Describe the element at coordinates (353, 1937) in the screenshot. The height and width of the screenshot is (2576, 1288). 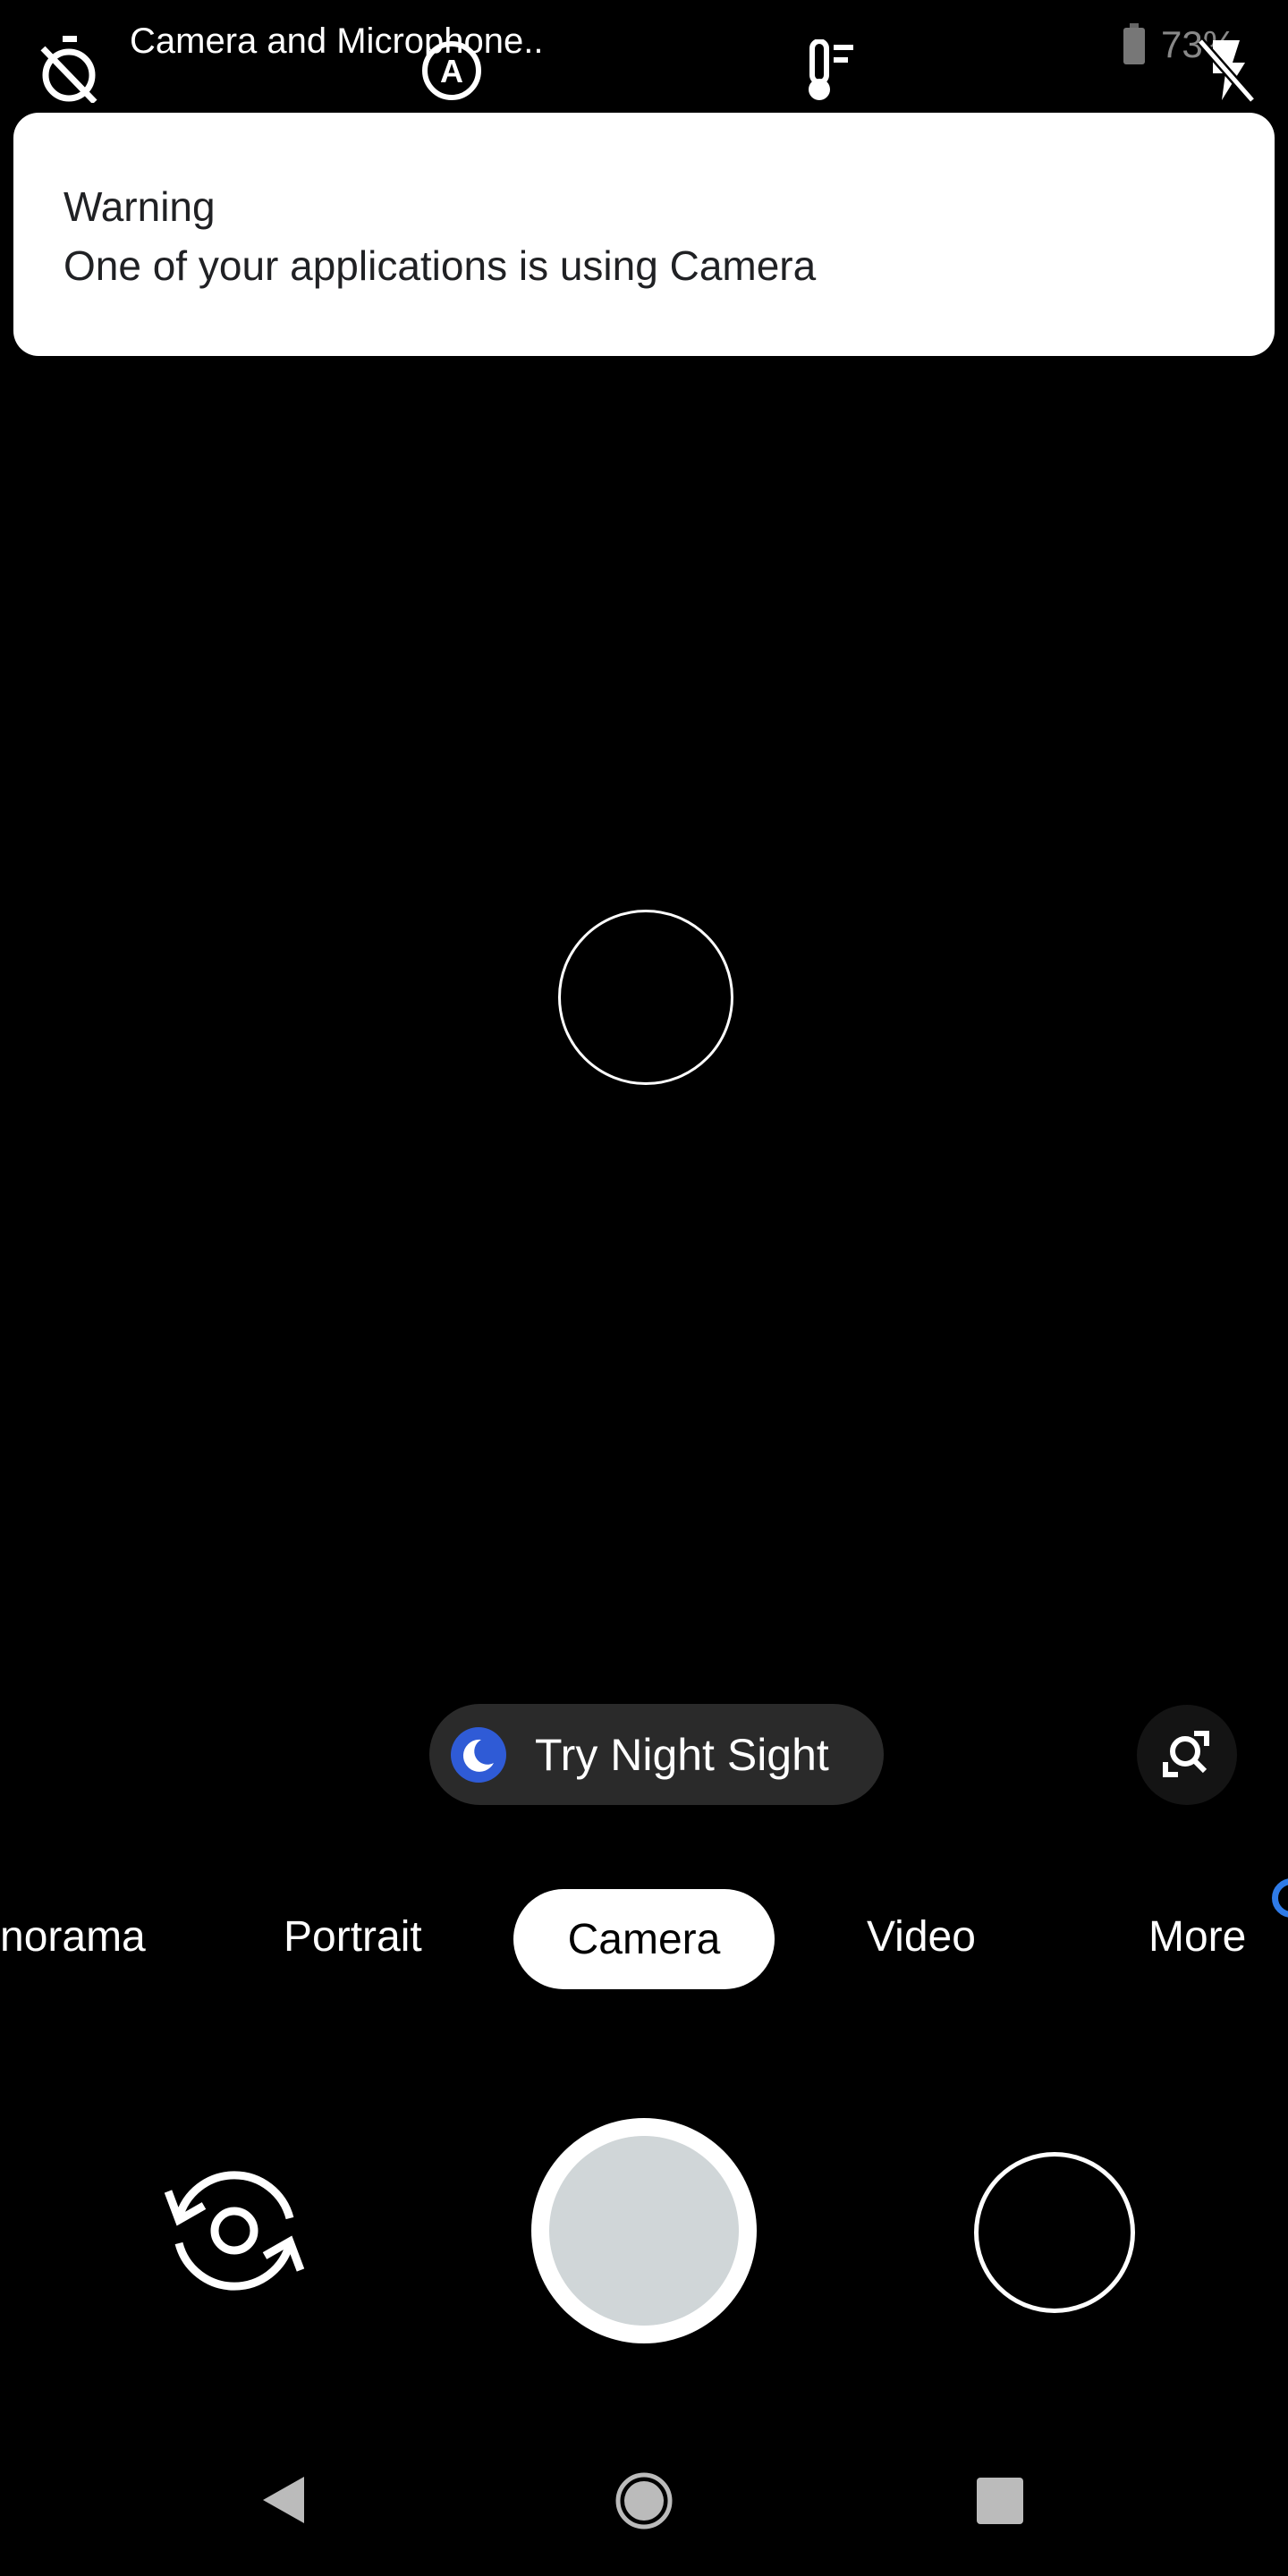
I see `mode-portrait: Portrait` at that location.